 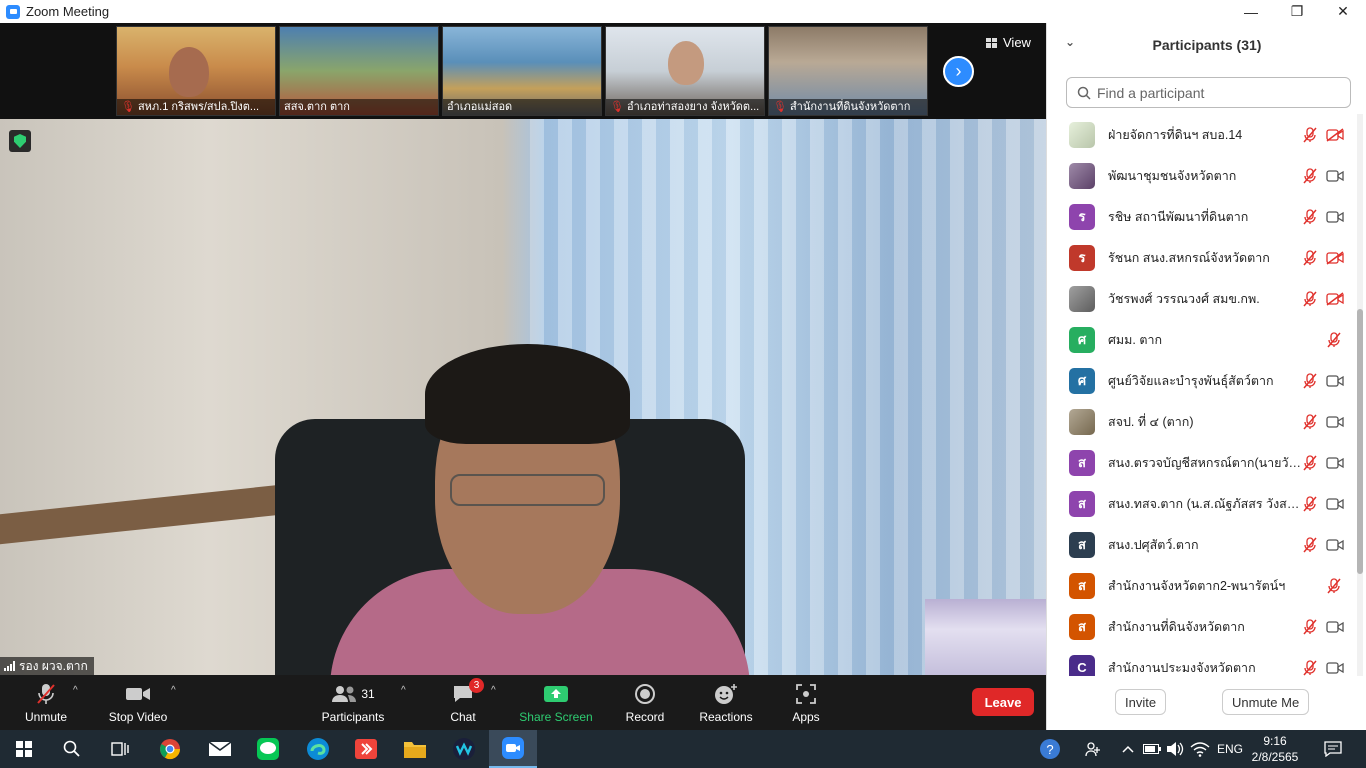 I want to click on notifications-icon, so click(x=1333, y=749).